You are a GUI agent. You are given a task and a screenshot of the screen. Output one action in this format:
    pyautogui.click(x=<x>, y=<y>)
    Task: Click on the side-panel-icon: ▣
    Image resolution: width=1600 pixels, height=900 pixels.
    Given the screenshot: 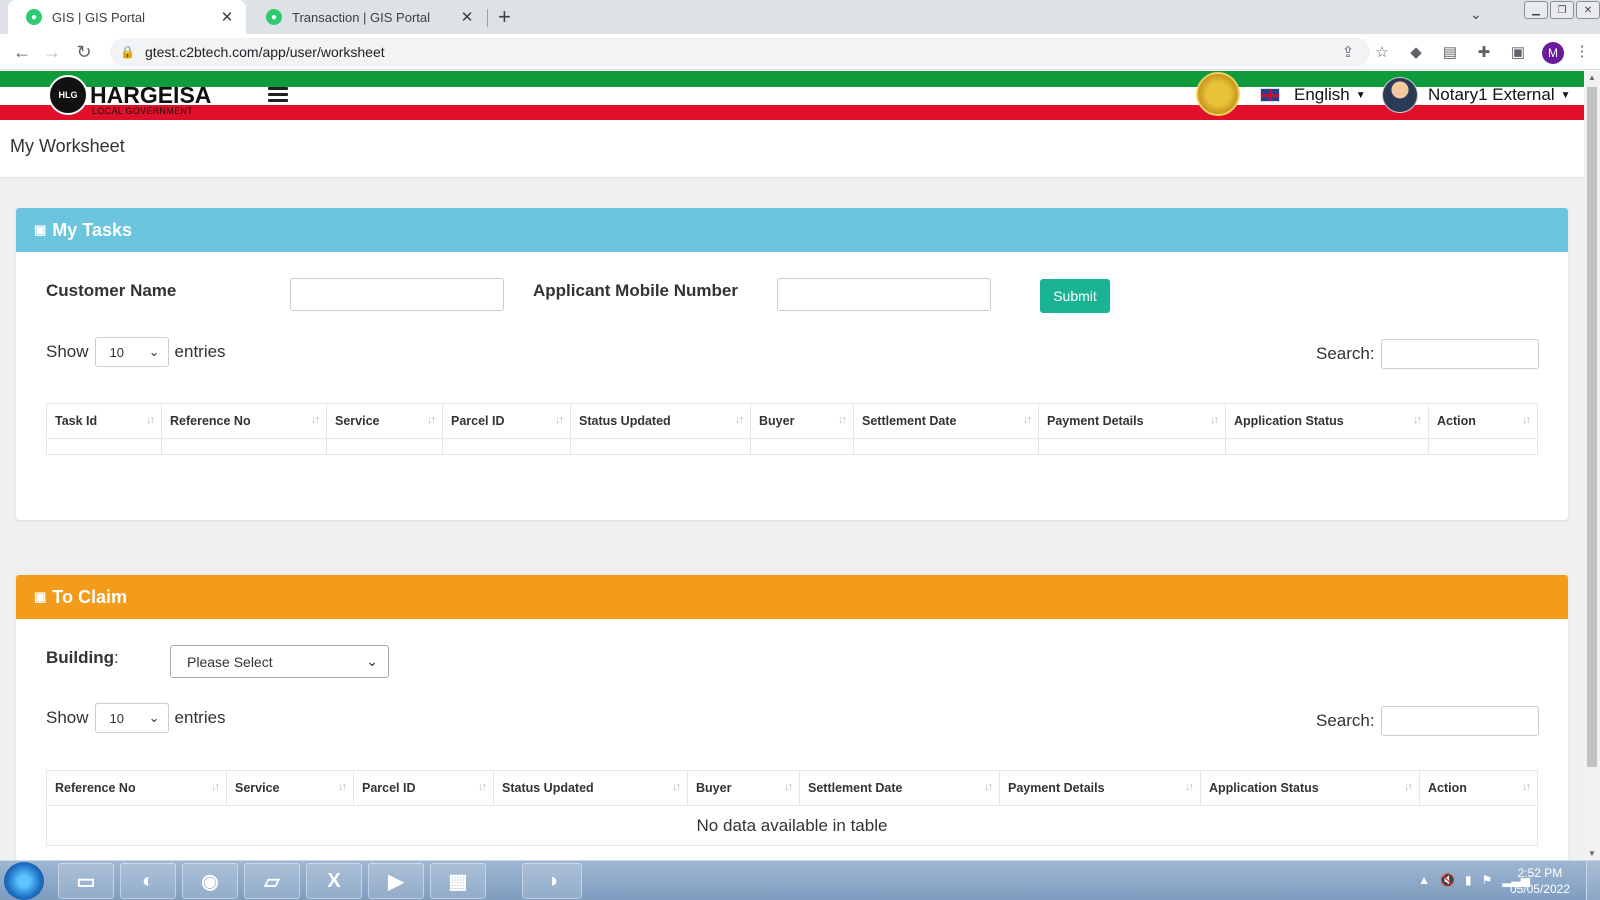 What is the action you would take?
    pyautogui.click(x=1518, y=53)
    